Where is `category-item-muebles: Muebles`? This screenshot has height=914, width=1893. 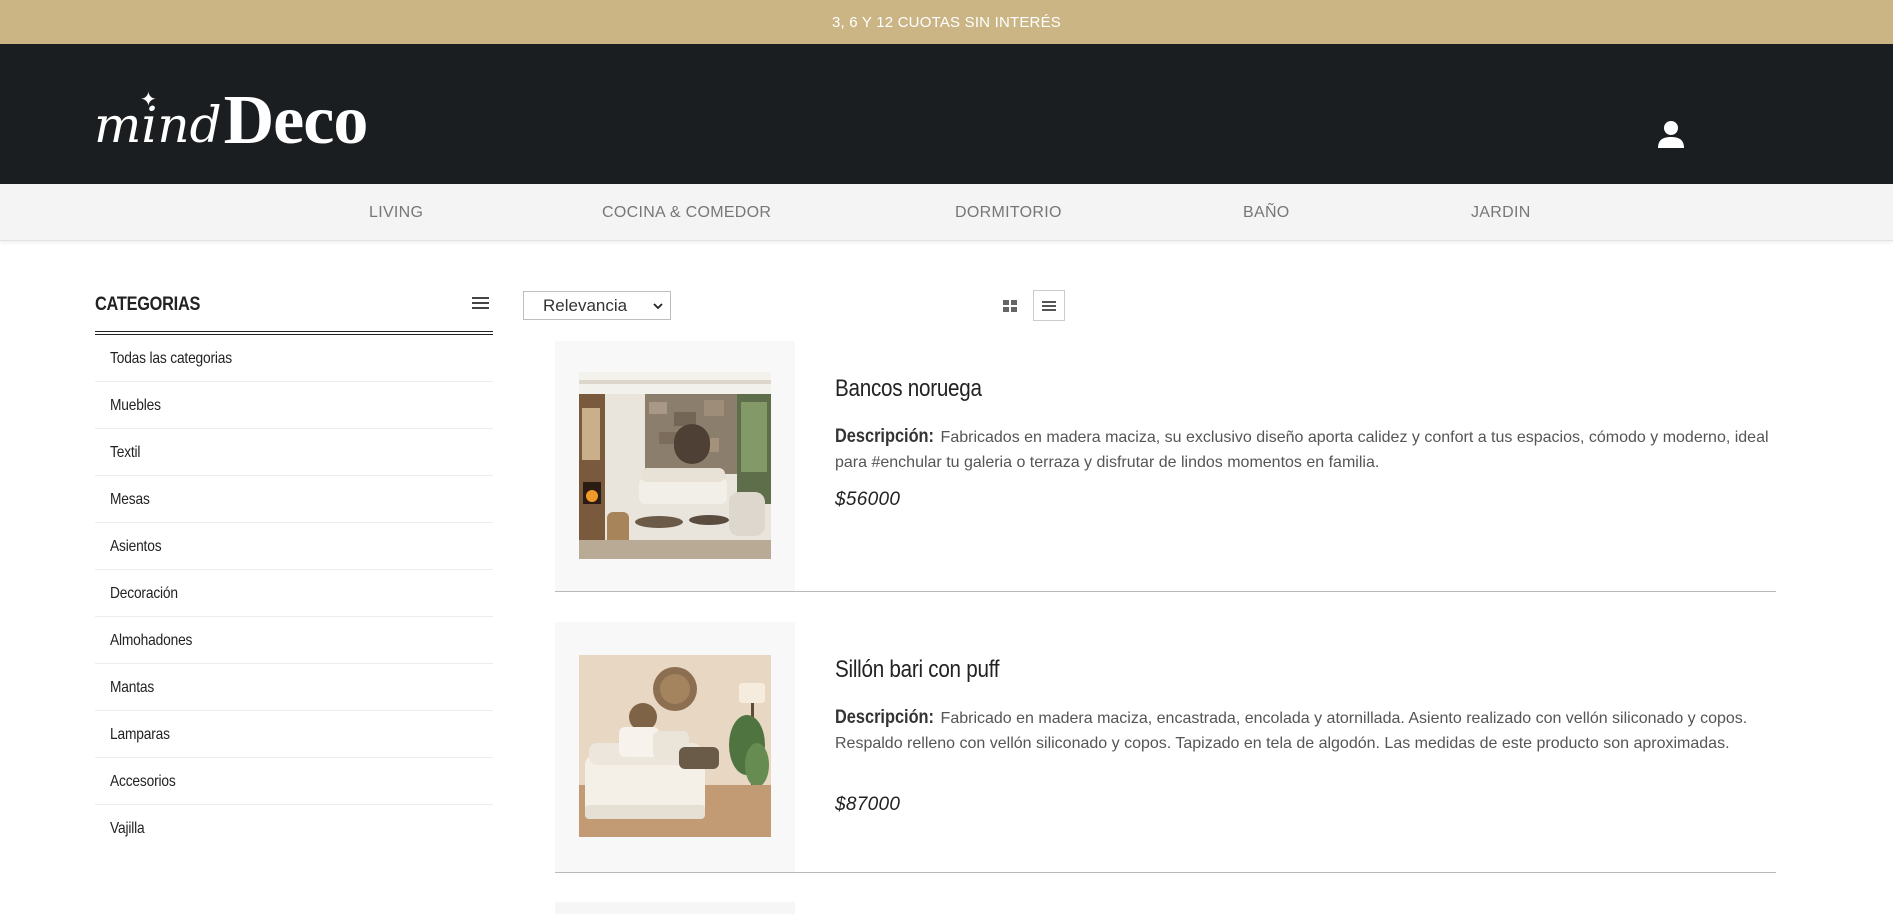
category-item-muebles: Muebles is located at coordinates (294, 405).